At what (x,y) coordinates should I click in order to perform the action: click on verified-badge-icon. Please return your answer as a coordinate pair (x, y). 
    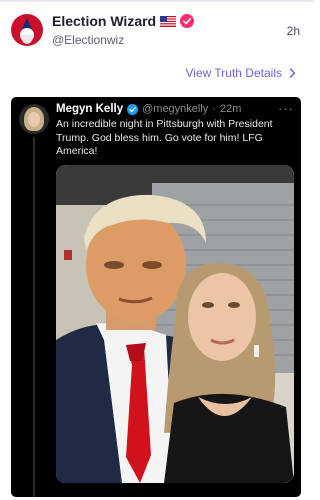
    Looking at the image, I should click on (187, 21).